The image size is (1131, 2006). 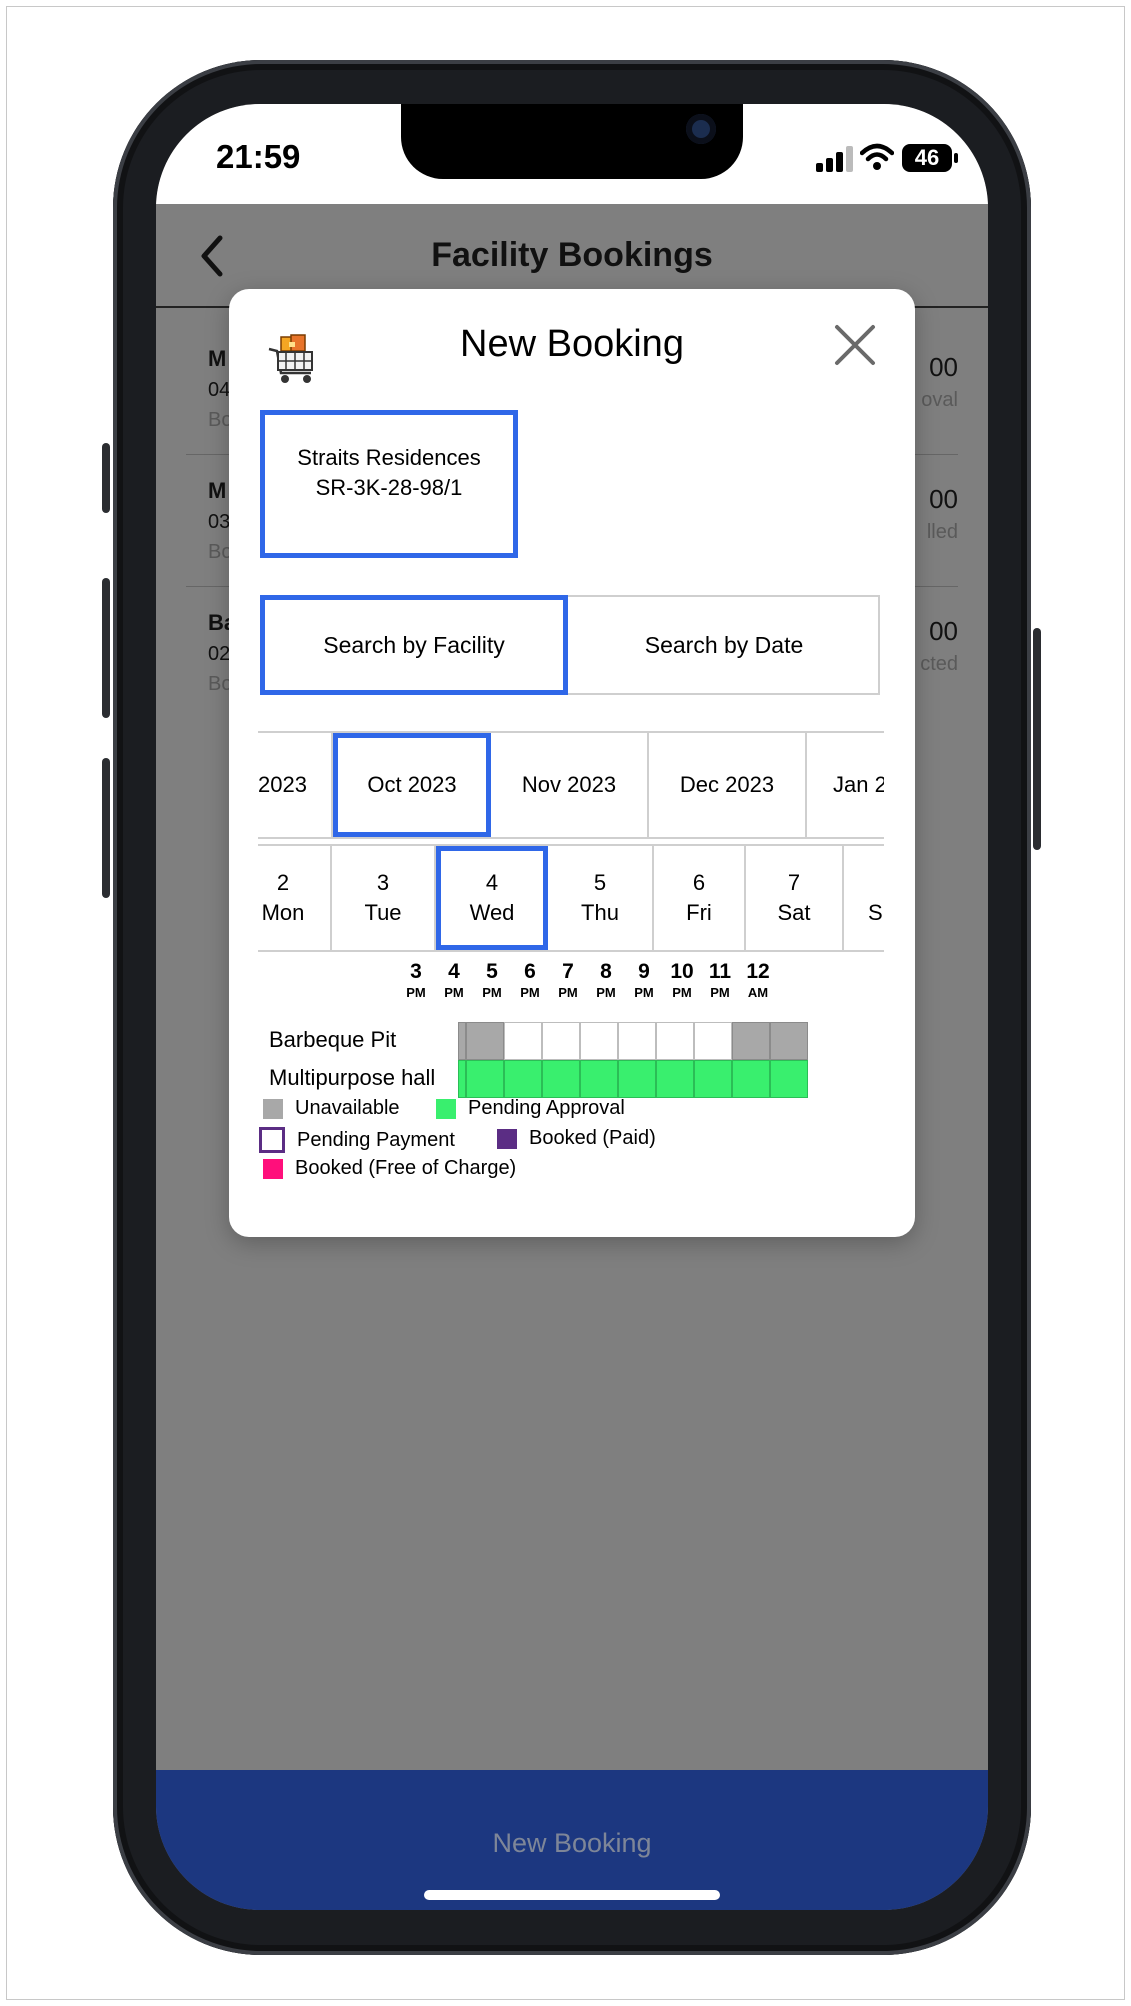 I want to click on booking-status-right: cted, so click(x=939, y=664).